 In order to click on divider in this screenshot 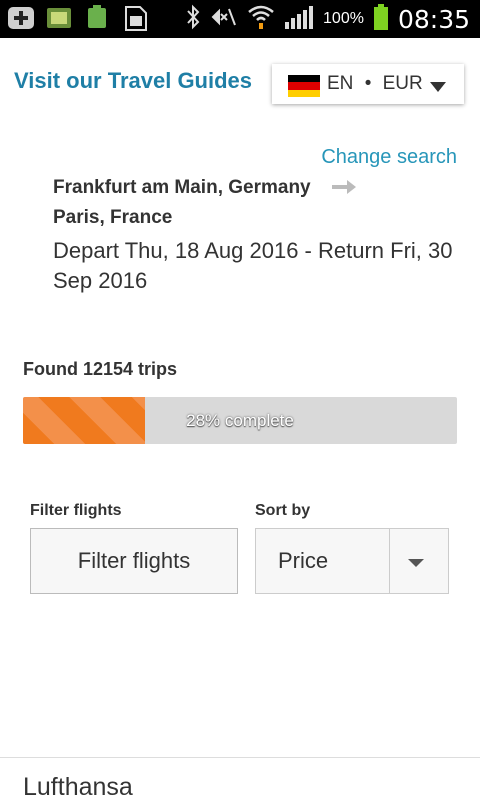, I will do `click(240, 757)`.